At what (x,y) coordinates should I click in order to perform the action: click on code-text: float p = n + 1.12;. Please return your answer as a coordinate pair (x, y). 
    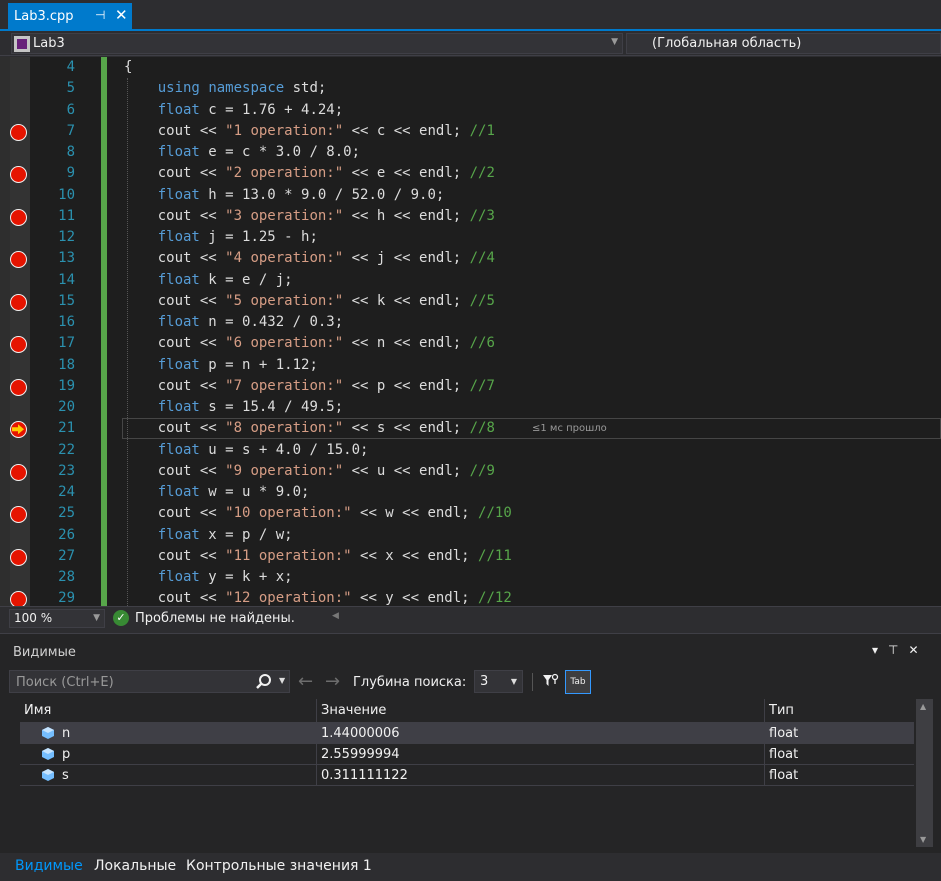
    Looking at the image, I should click on (221, 365).